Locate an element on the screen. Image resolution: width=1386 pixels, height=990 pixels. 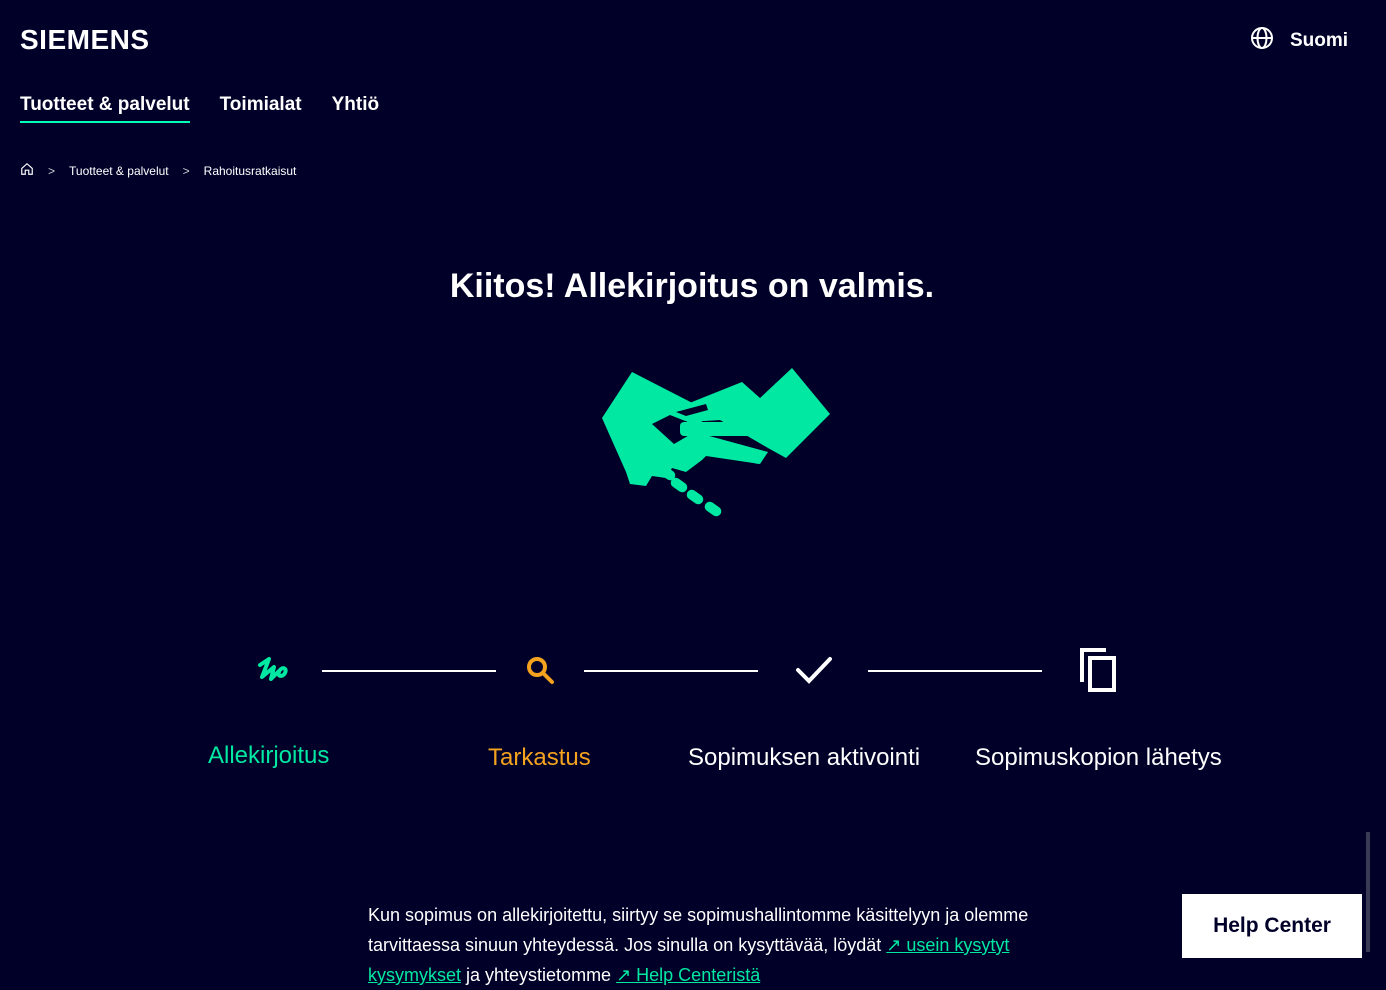
page-title: Kiitos! Allekirjoitus on valmis. is located at coordinates (692, 285).